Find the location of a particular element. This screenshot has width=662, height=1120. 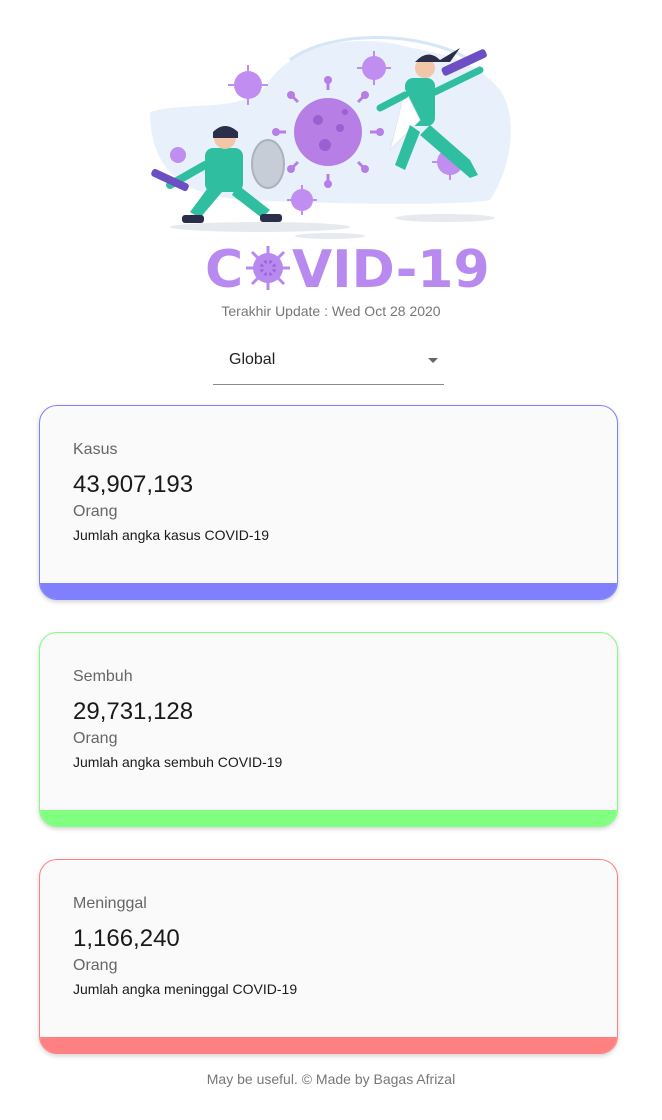

card-number: 1,166,240 is located at coordinates (126, 938).